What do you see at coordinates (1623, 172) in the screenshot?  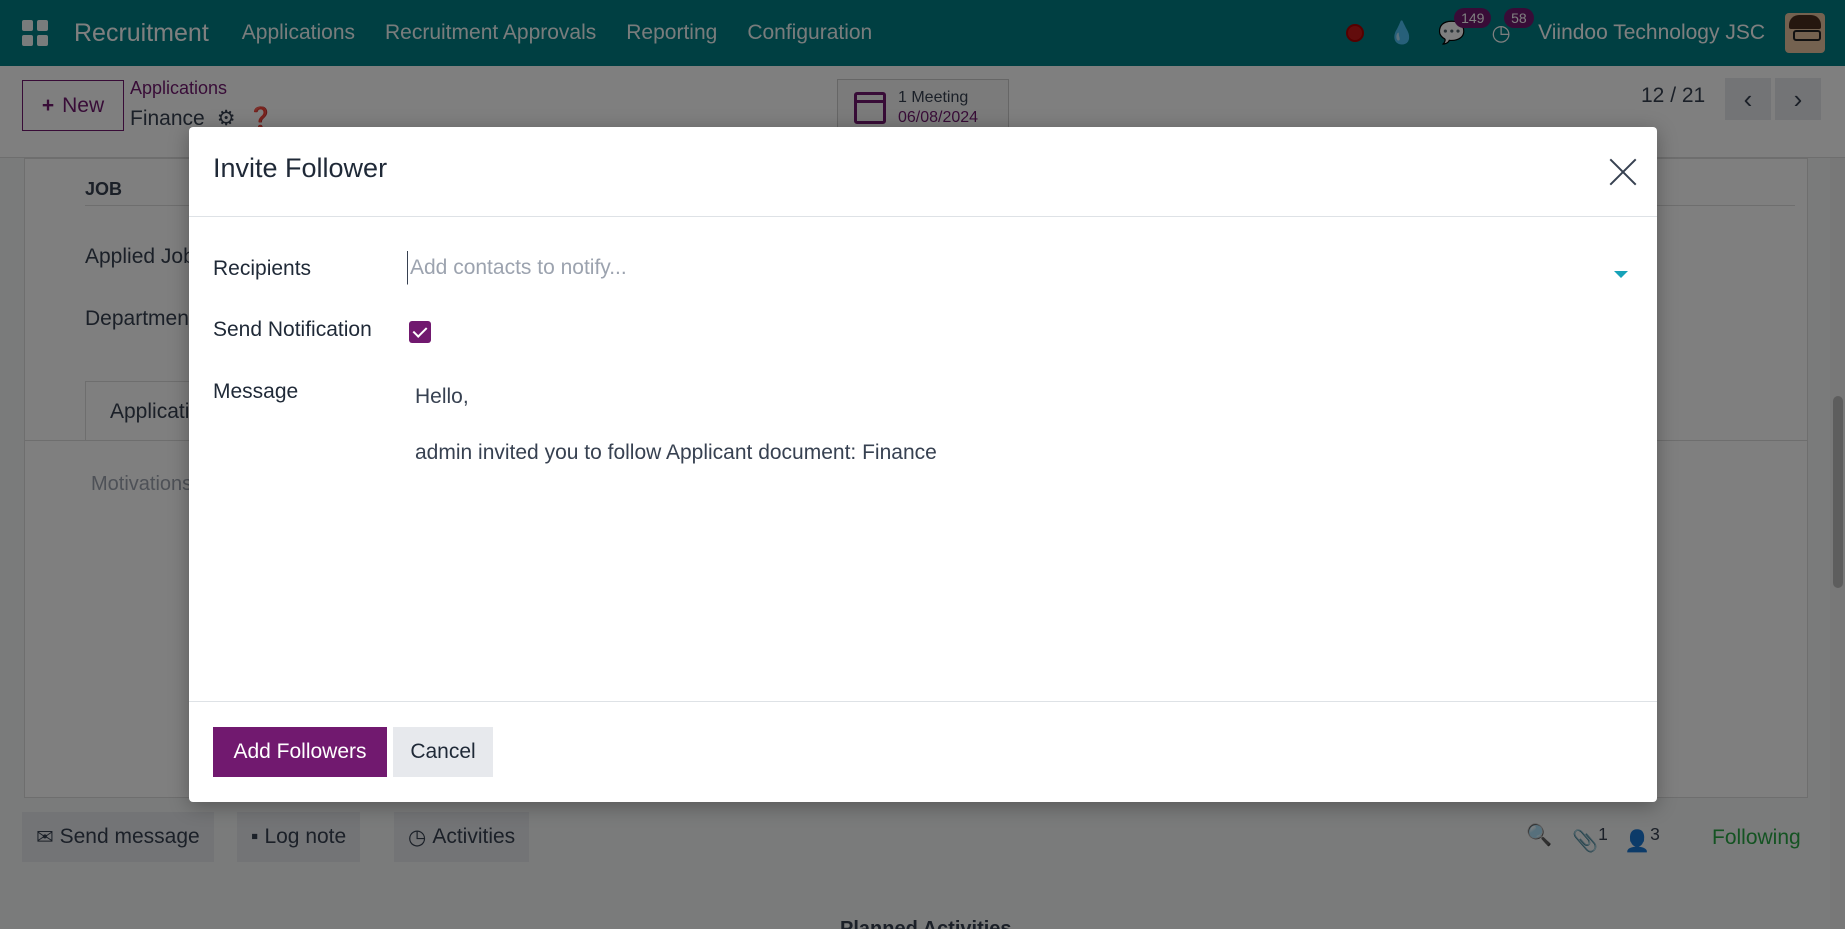 I see `close-icon` at bounding box center [1623, 172].